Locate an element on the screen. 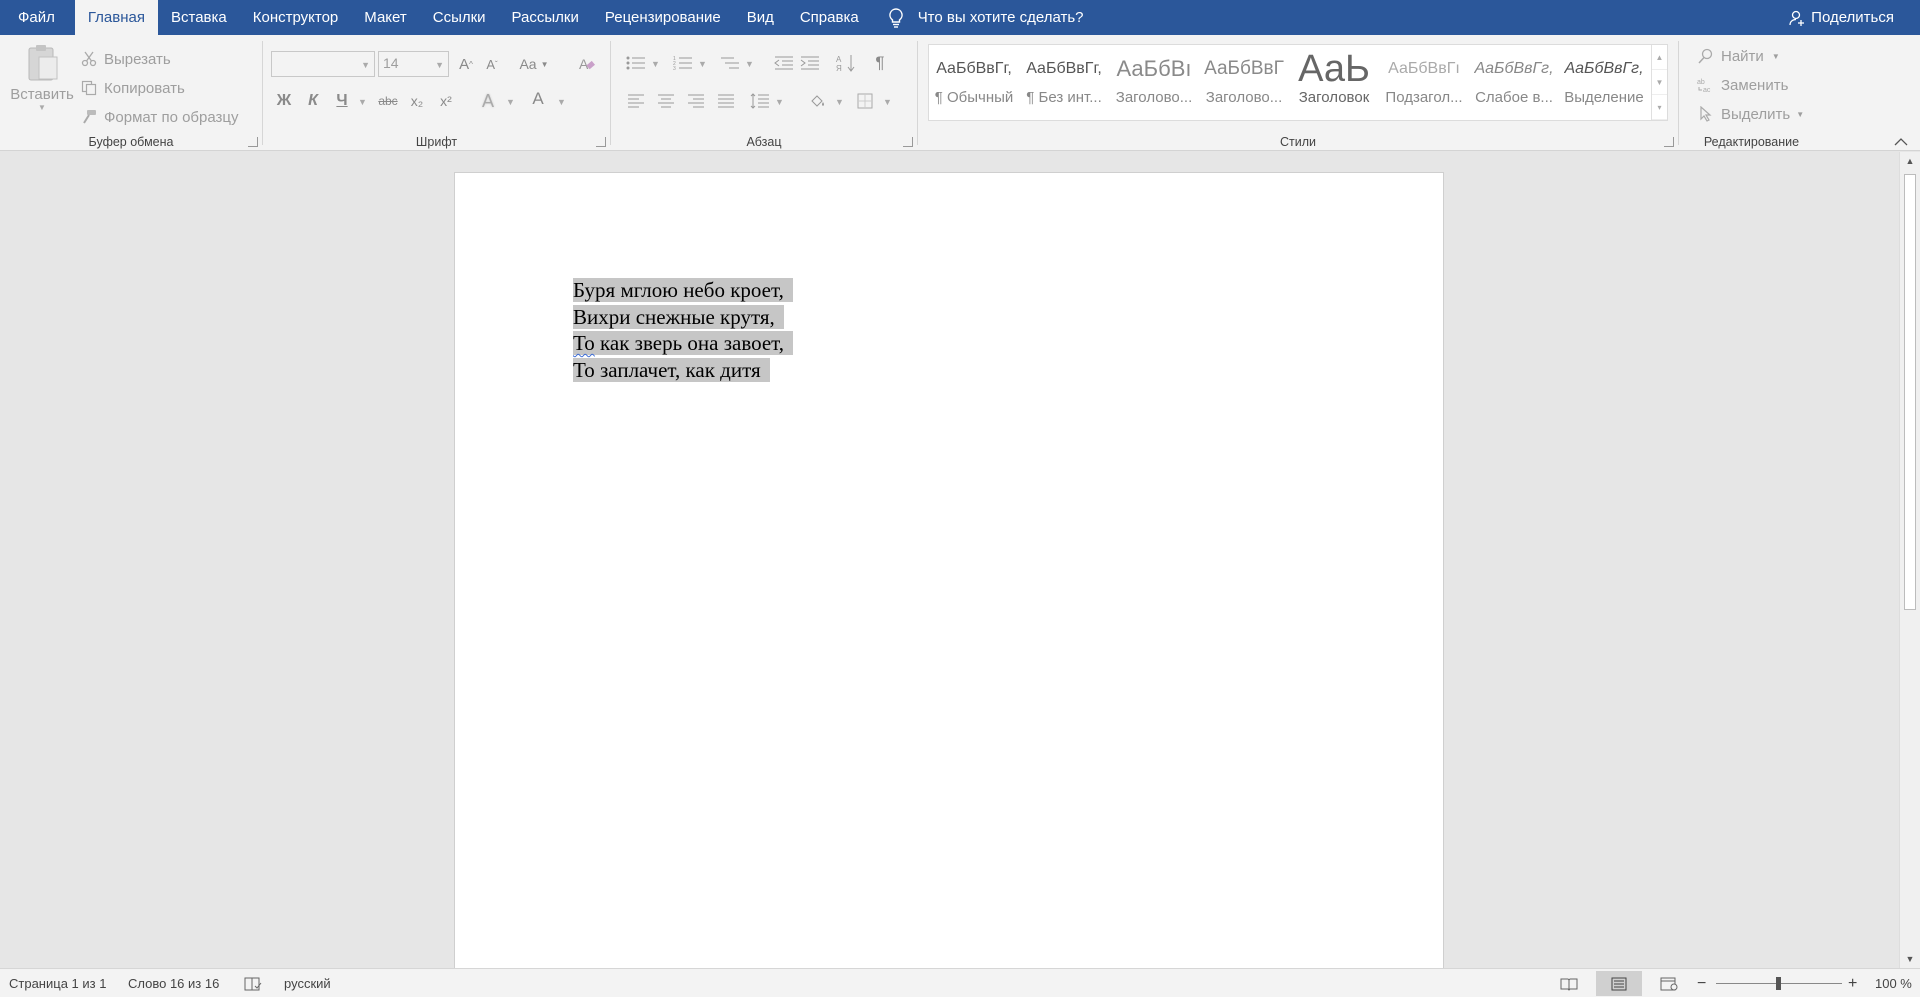 The width and height of the screenshot is (1920, 997). paragraph-dialog-launcher is located at coordinates (908, 142).